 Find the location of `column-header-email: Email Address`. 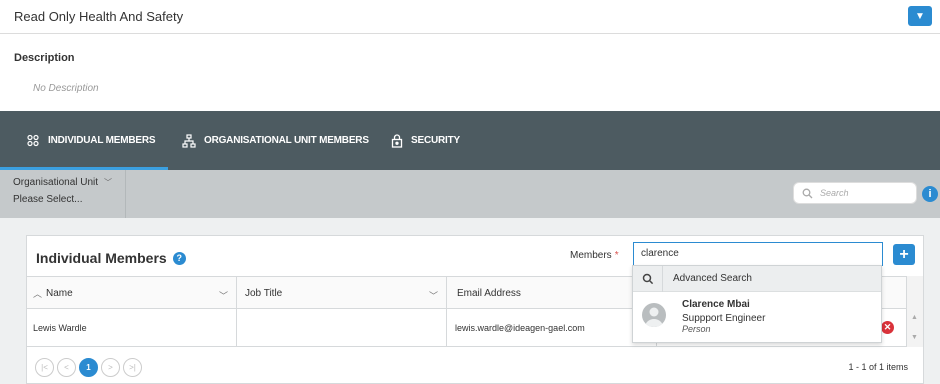

column-header-email: Email Address is located at coordinates (552, 293).